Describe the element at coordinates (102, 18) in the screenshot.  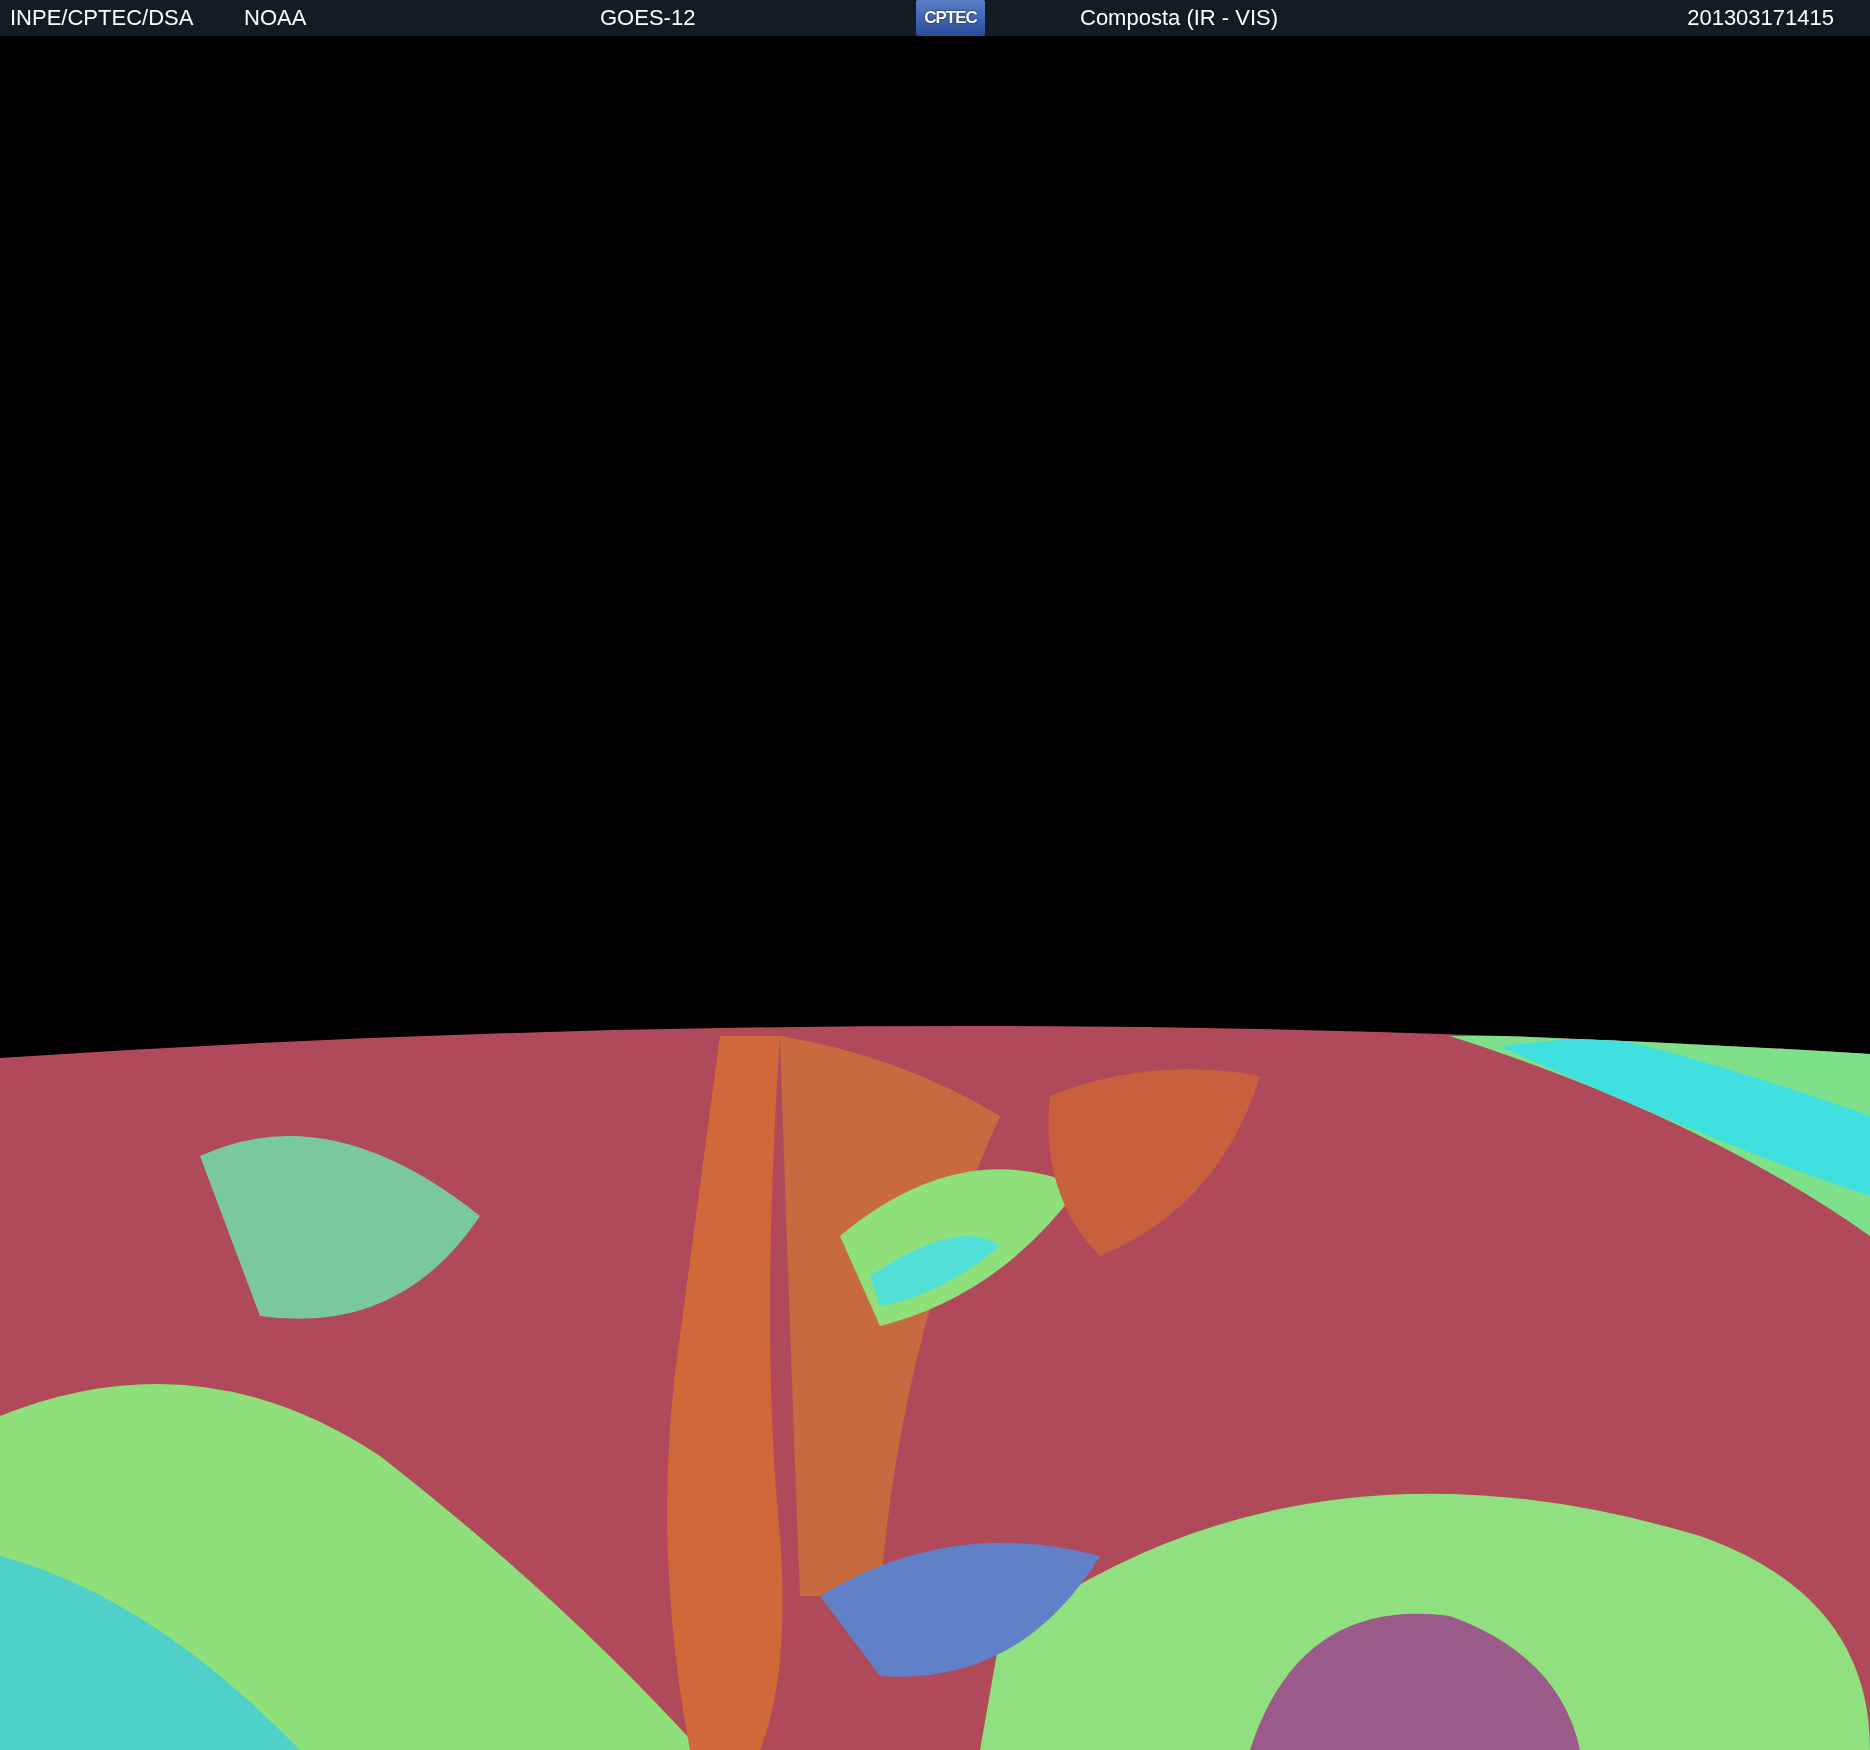
I see `header-label: INPE/CPTEC/DSA` at that location.